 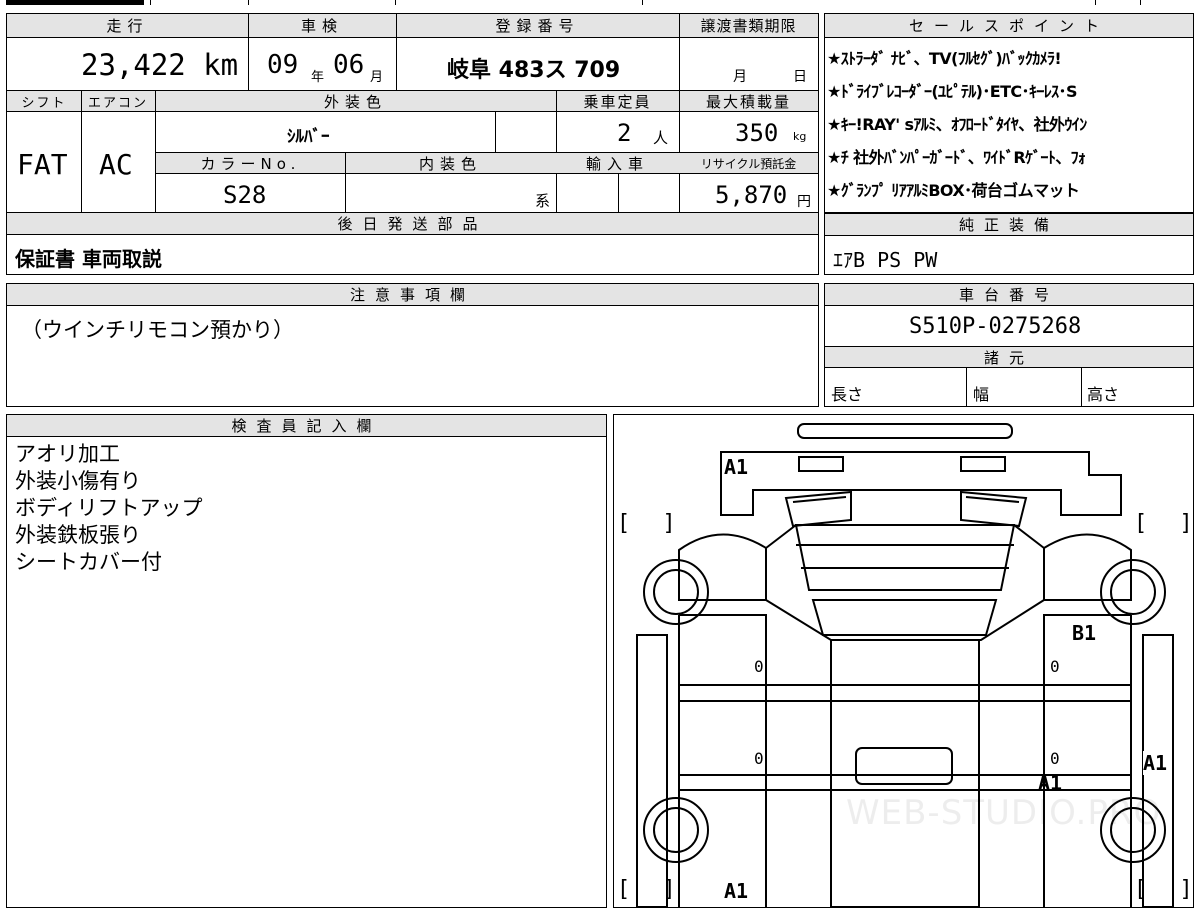 What do you see at coordinates (804, 202) in the screenshot?
I see `recycle-unit: 円` at bounding box center [804, 202].